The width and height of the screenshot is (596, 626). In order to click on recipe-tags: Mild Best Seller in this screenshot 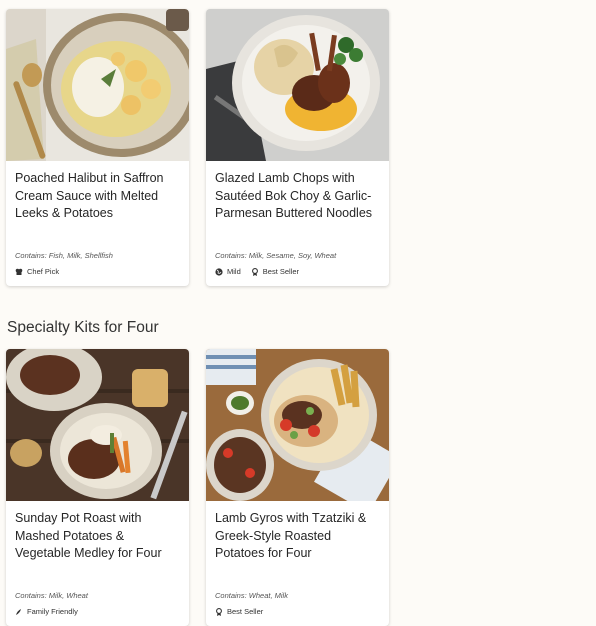, I will do `click(257, 271)`.